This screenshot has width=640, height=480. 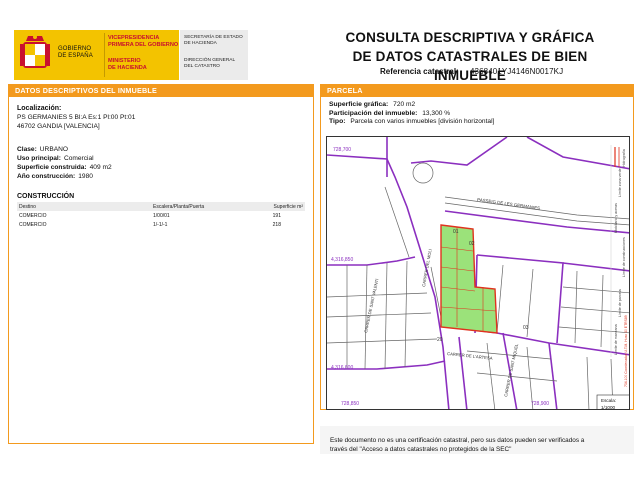 I want to click on location-label: Localización:, so click(x=39, y=108).